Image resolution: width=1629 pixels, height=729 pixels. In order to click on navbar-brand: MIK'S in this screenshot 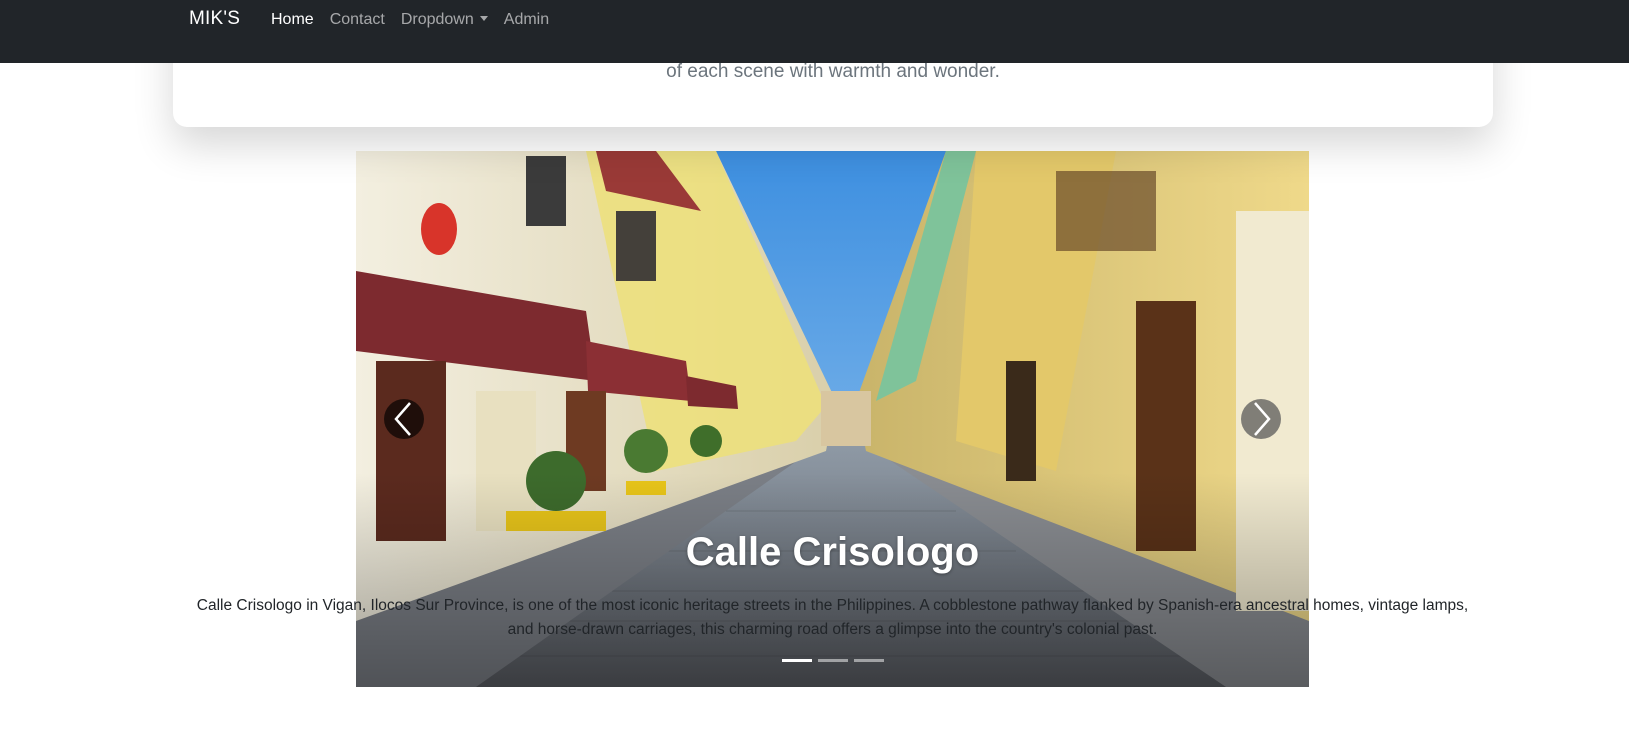, I will do `click(214, 19)`.